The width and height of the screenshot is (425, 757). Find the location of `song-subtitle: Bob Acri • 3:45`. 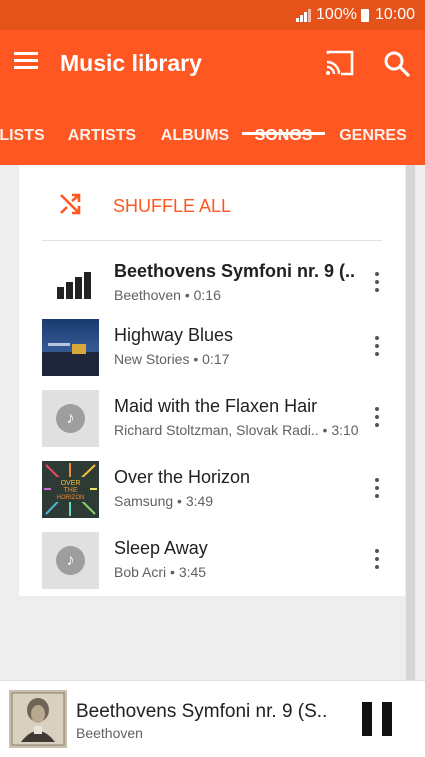

song-subtitle: Bob Acri • 3:45 is located at coordinates (160, 572).